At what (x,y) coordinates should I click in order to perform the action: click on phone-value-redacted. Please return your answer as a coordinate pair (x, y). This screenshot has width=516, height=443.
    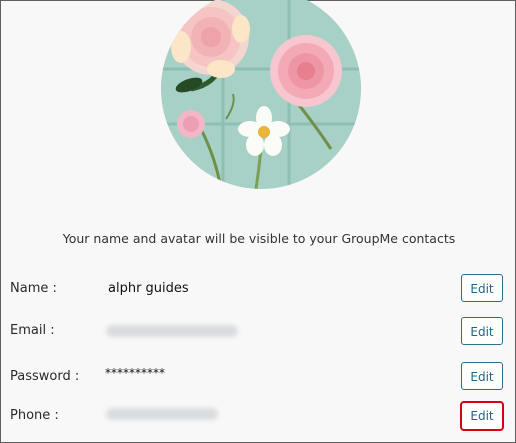
    Looking at the image, I should click on (162, 414).